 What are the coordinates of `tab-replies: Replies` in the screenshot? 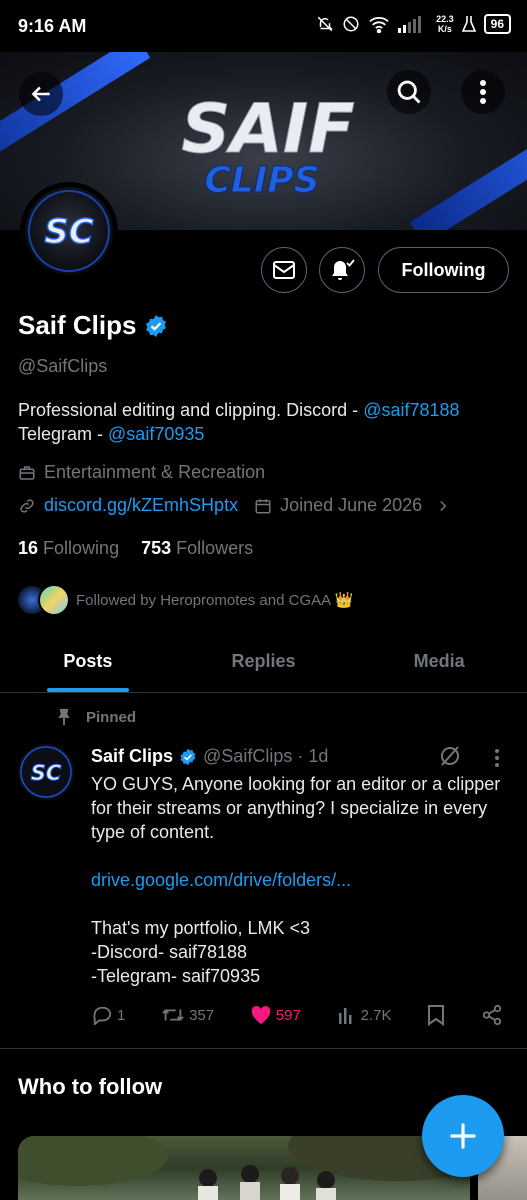 It's located at (264, 665).